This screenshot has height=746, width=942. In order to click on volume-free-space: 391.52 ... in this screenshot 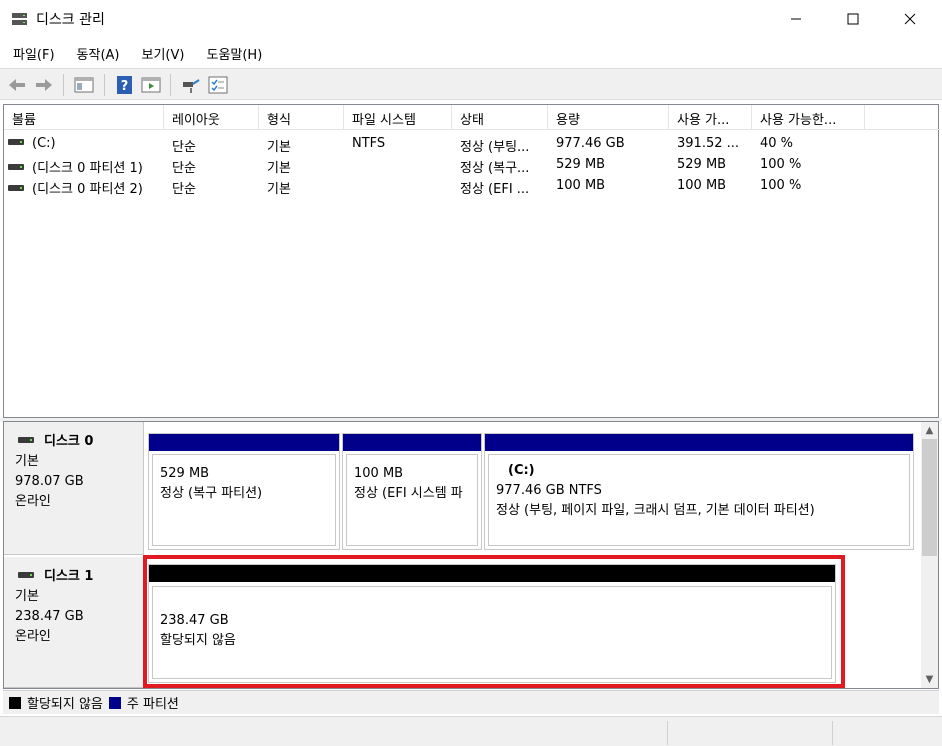, I will do `click(708, 143)`.